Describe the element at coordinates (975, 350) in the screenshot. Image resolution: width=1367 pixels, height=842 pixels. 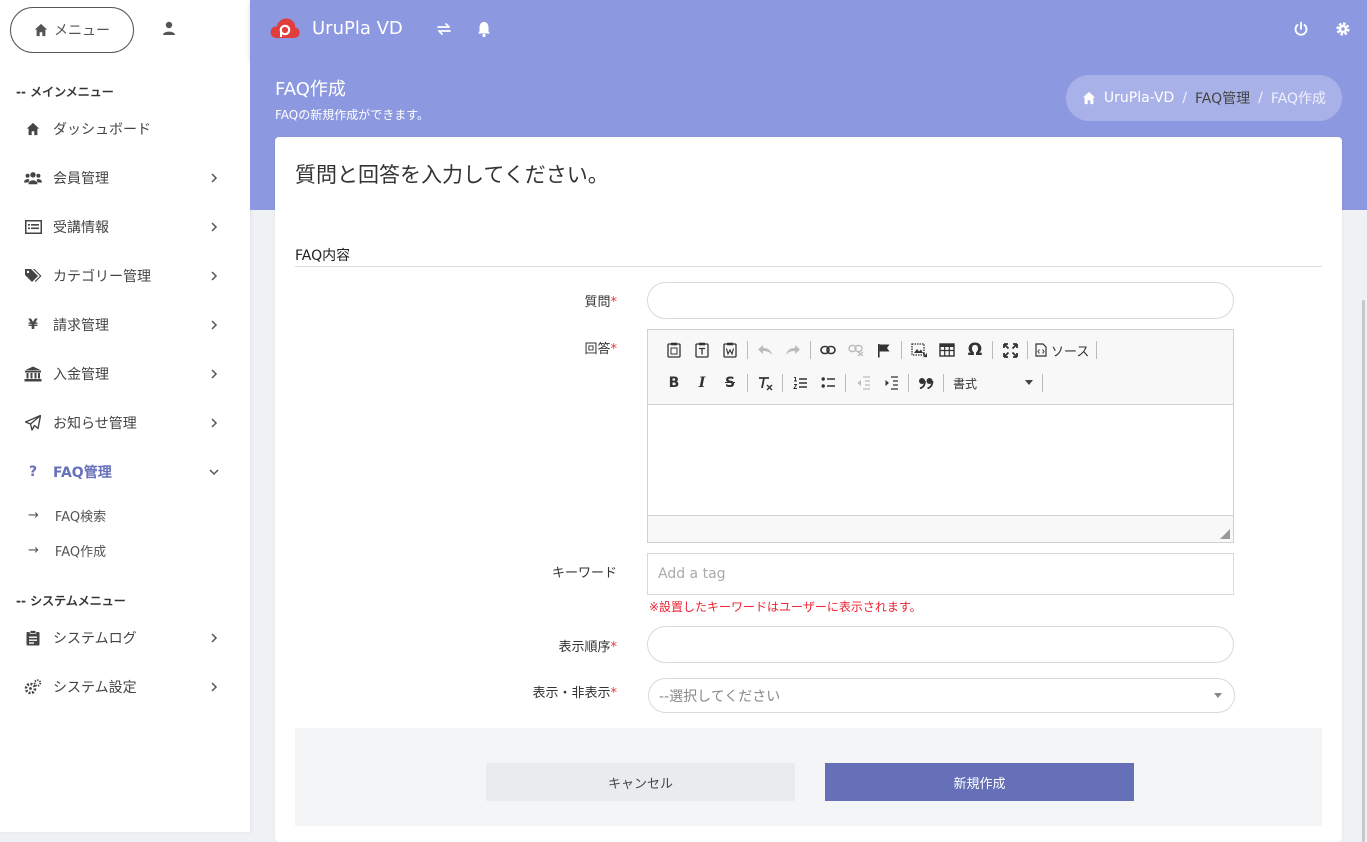
I see `special-char-icon: Ω` at that location.